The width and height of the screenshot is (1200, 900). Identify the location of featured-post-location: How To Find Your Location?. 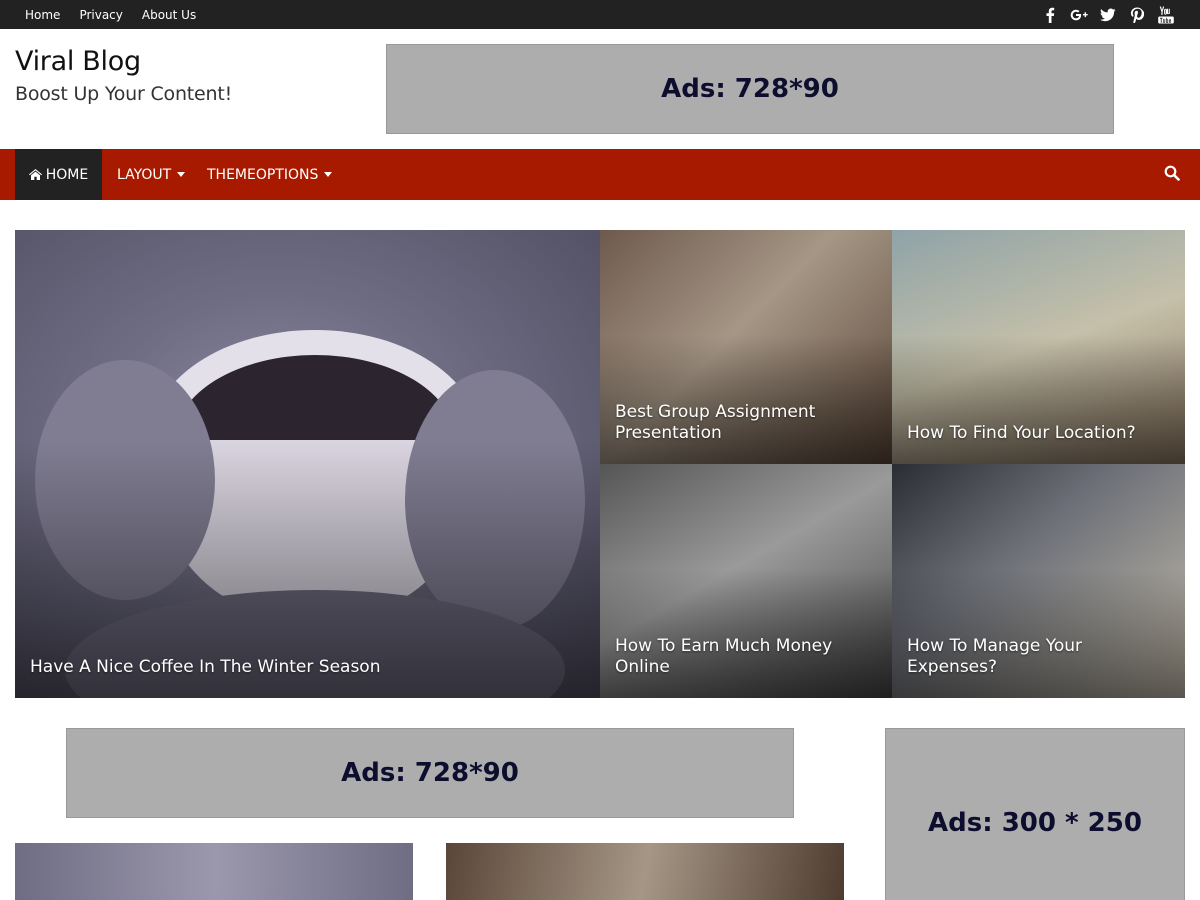
(1038, 347).